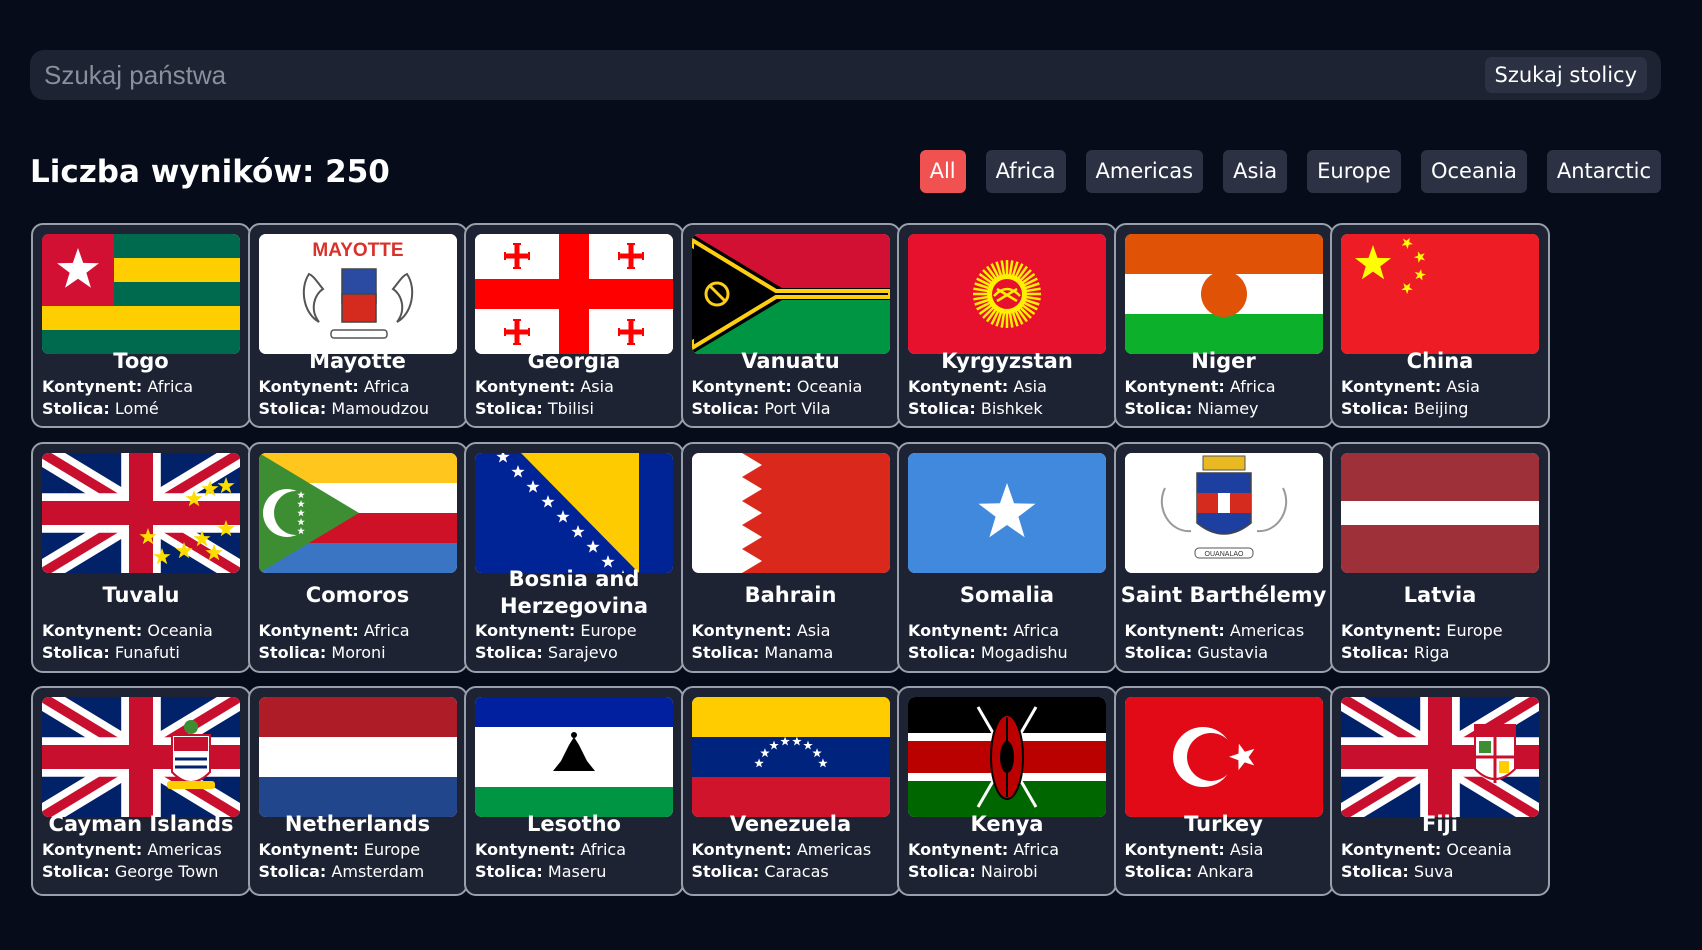  Describe the element at coordinates (1255, 171) in the screenshot. I see `filter-asia: Asia` at that location.